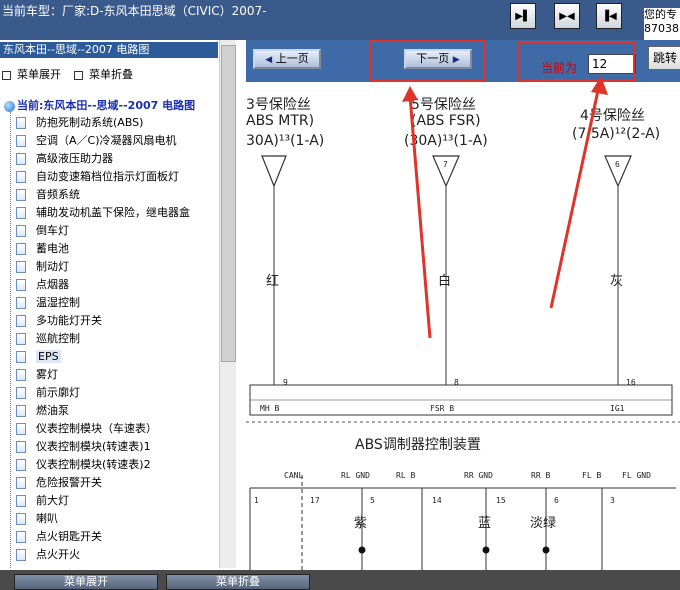 The width and height of the screenshot is (680, 590). Describe the element at coordinates (97, 177) in the screenshot. I see `sidebar-item: 自动变速箱档位指示灯面板灯` at that location.